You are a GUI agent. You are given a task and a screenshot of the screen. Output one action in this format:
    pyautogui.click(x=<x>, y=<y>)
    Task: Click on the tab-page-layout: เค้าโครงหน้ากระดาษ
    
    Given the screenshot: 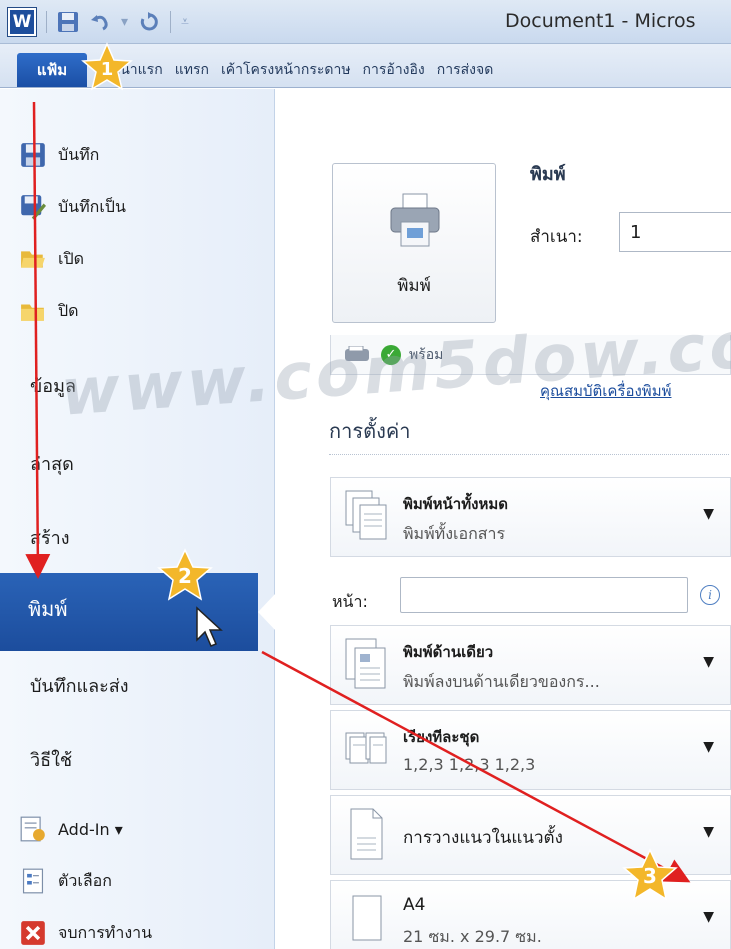 What is the action you would take?
    pyautogui.click(x=286, y=70)
    